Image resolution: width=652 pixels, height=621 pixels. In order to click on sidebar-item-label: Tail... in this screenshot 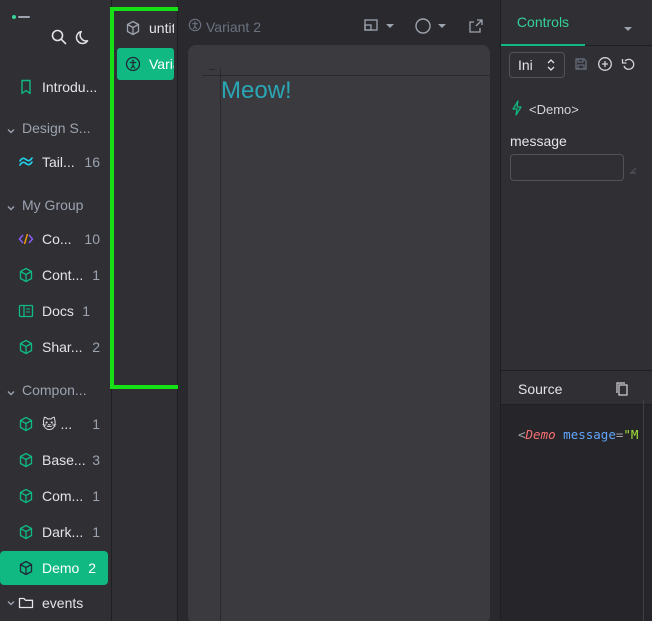, I will do `click(58, 162)`.